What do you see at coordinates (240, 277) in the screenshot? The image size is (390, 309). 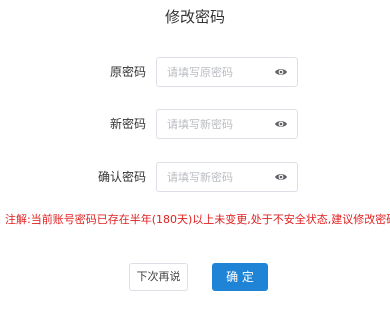 I see `confirm-button: 确 定` at bounding box center [240, 277].